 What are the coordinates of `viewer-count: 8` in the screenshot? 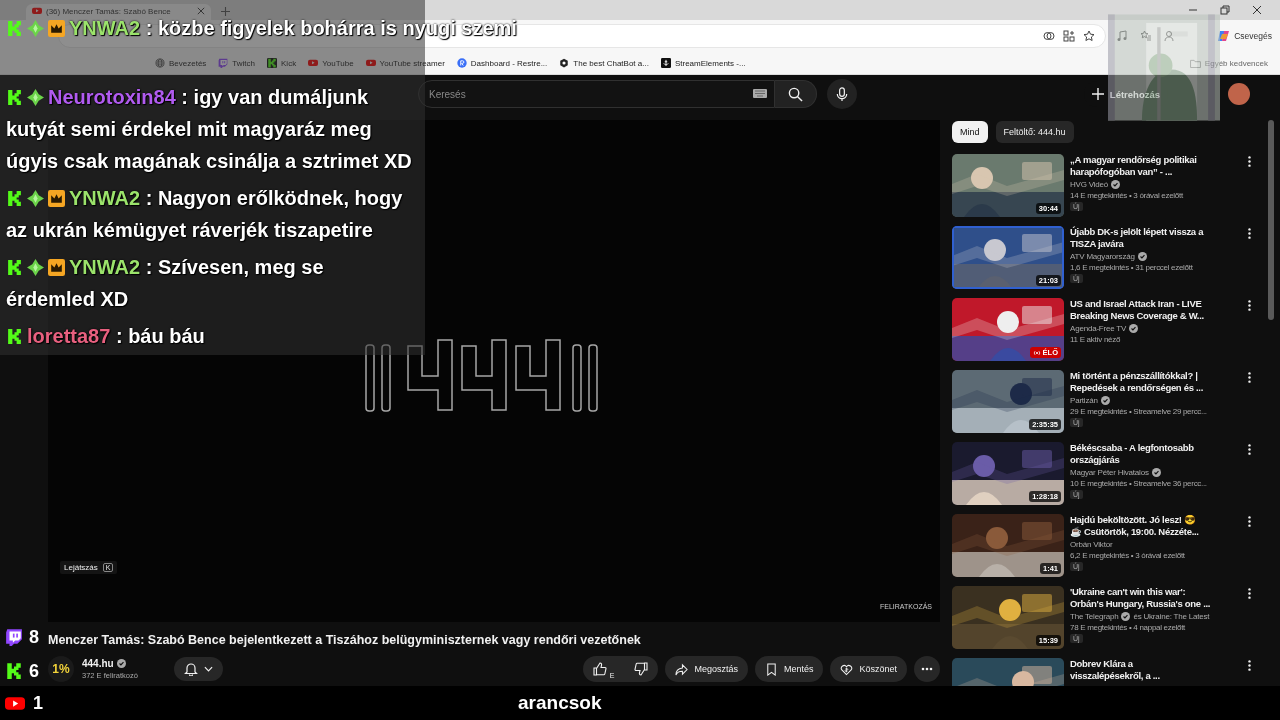 It's located at (34, 637).